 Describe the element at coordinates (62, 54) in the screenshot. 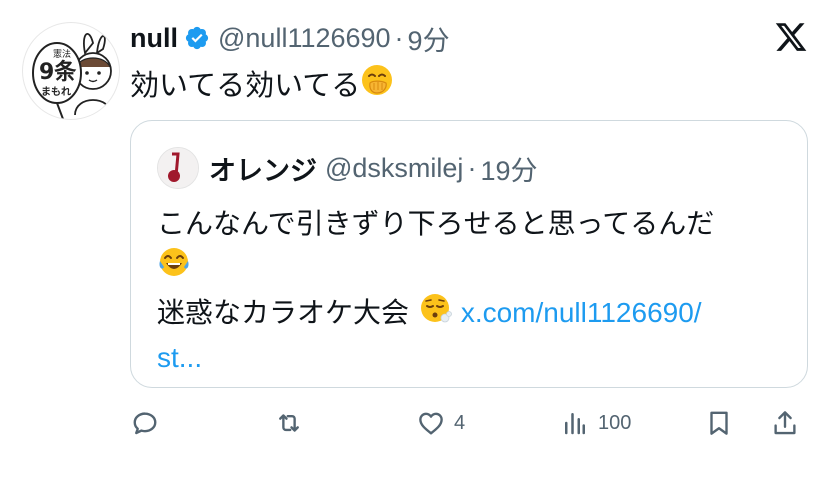

I see `avatar-sign-text-top: 憲法` at that location.